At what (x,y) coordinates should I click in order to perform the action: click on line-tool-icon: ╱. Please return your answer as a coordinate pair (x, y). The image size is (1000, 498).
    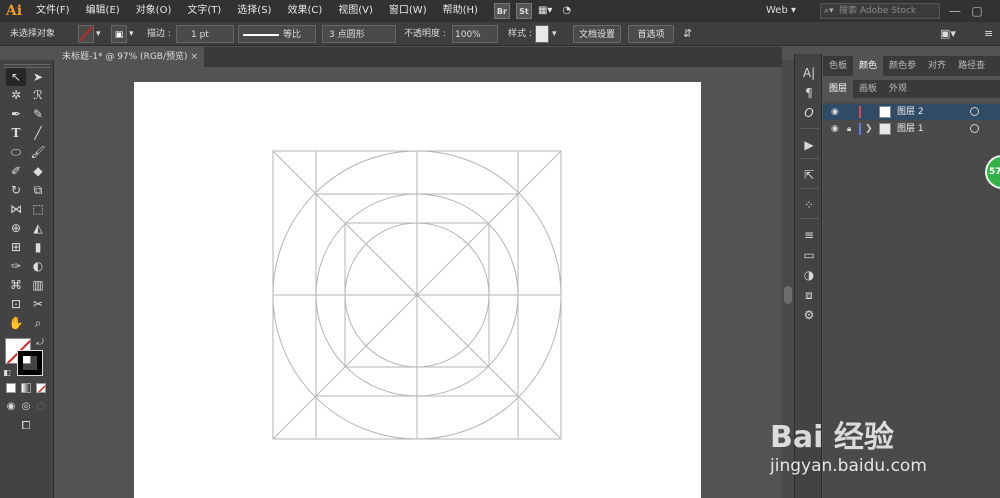
    Looking at the image, I should click on (38, 133).